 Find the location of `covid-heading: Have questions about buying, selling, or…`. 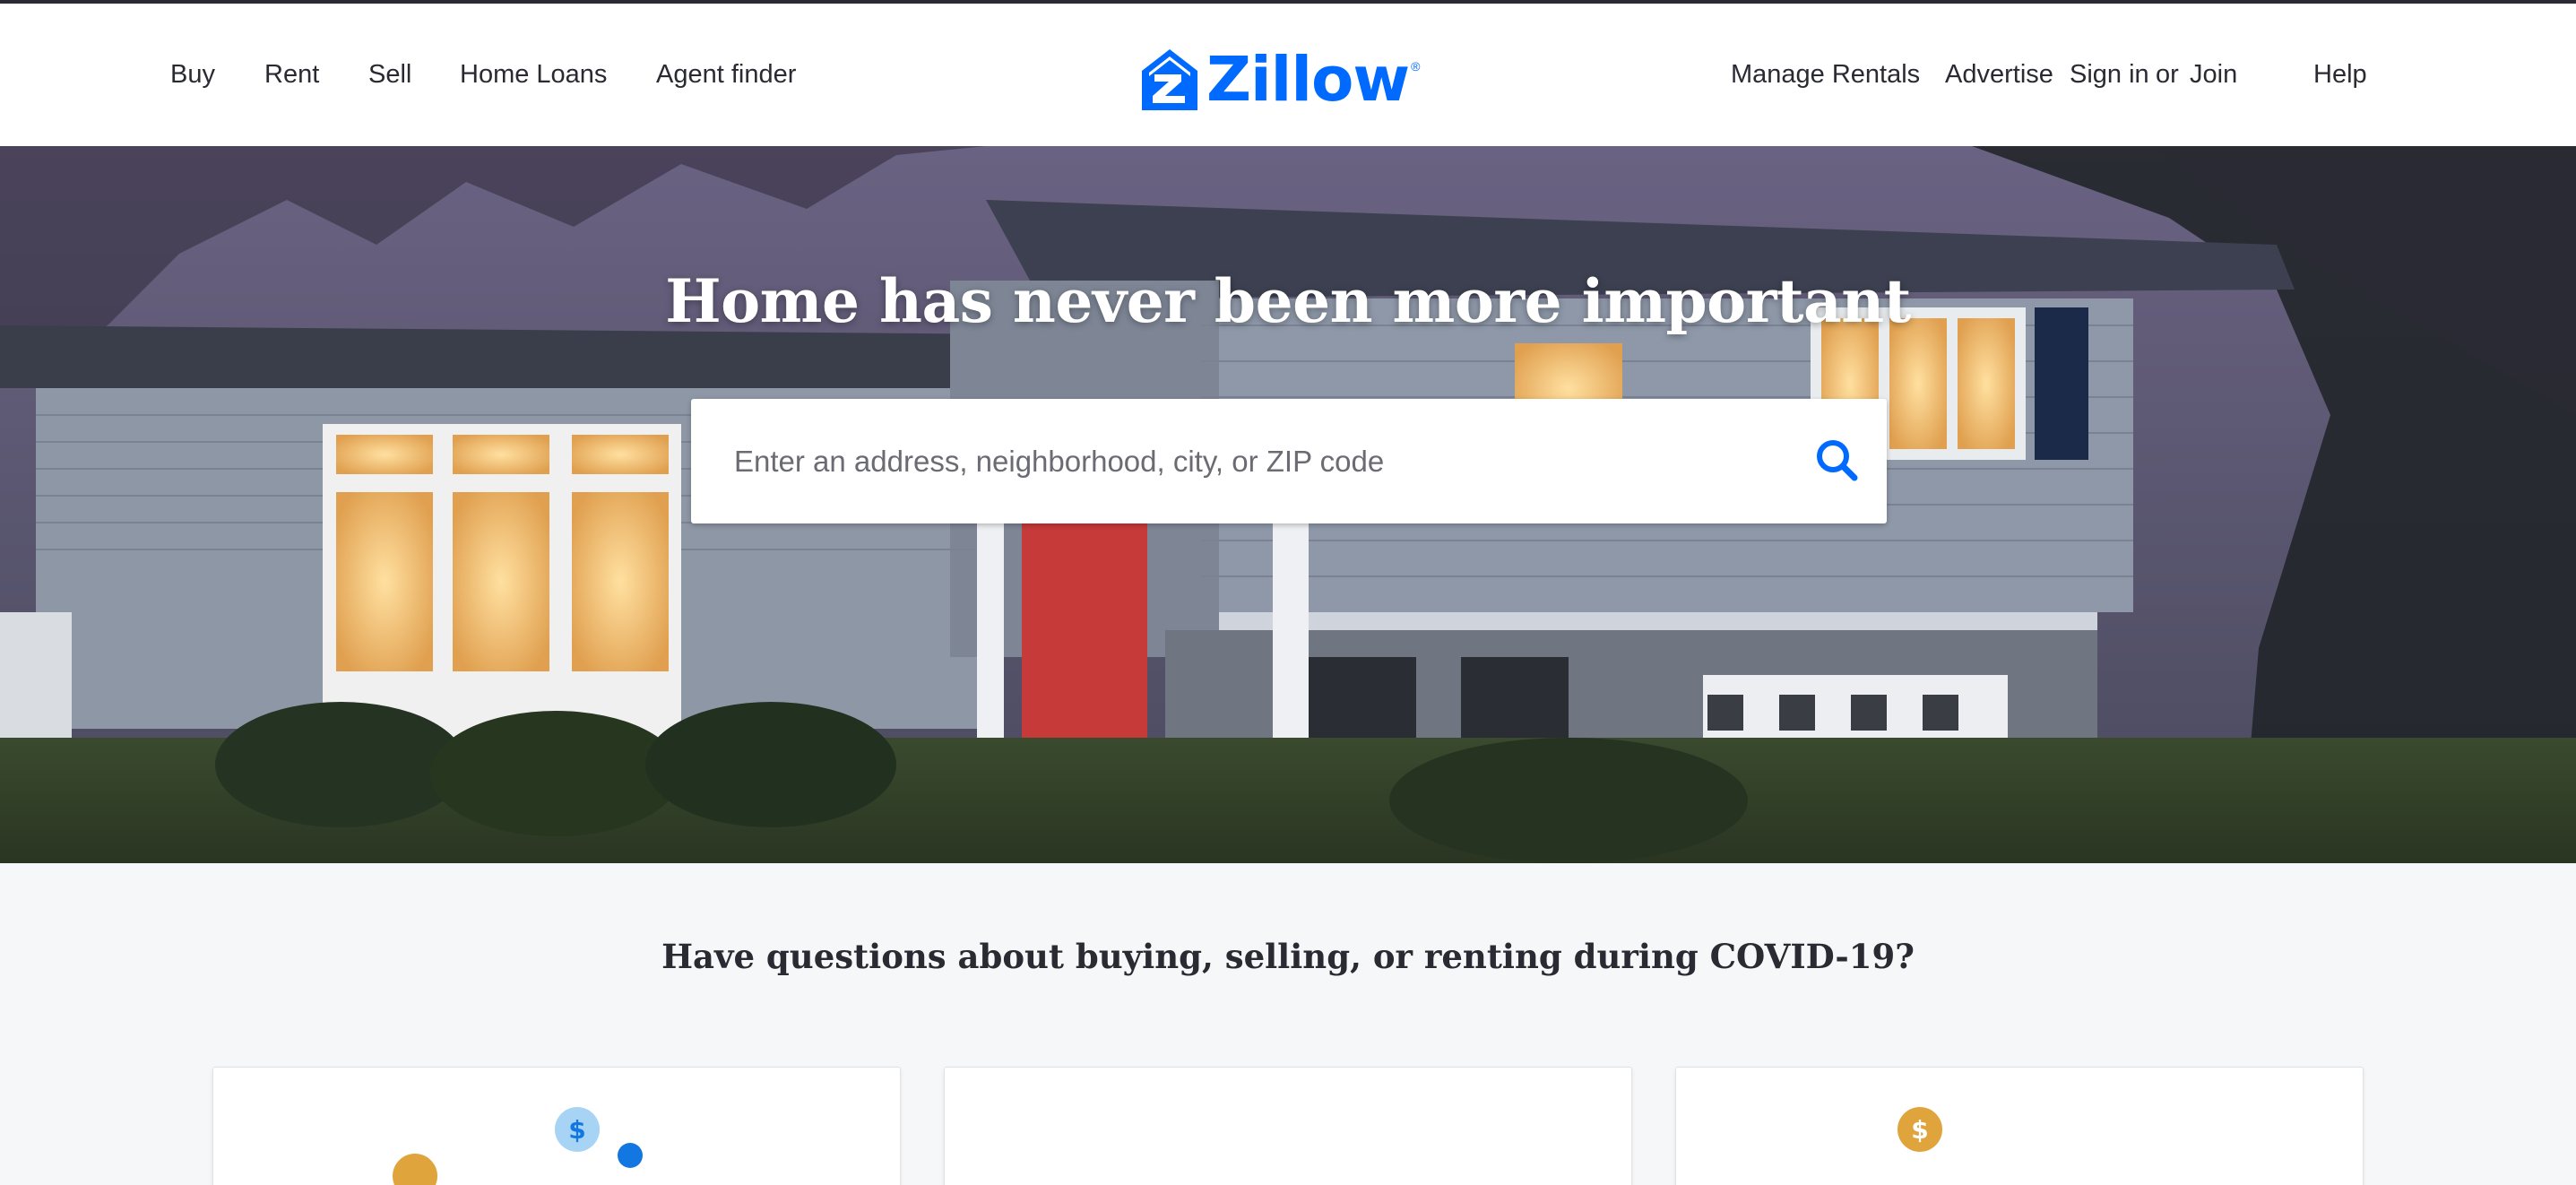

covid-heading: Have questions about buying, selling, or… is located at coordinates (1288, 957).